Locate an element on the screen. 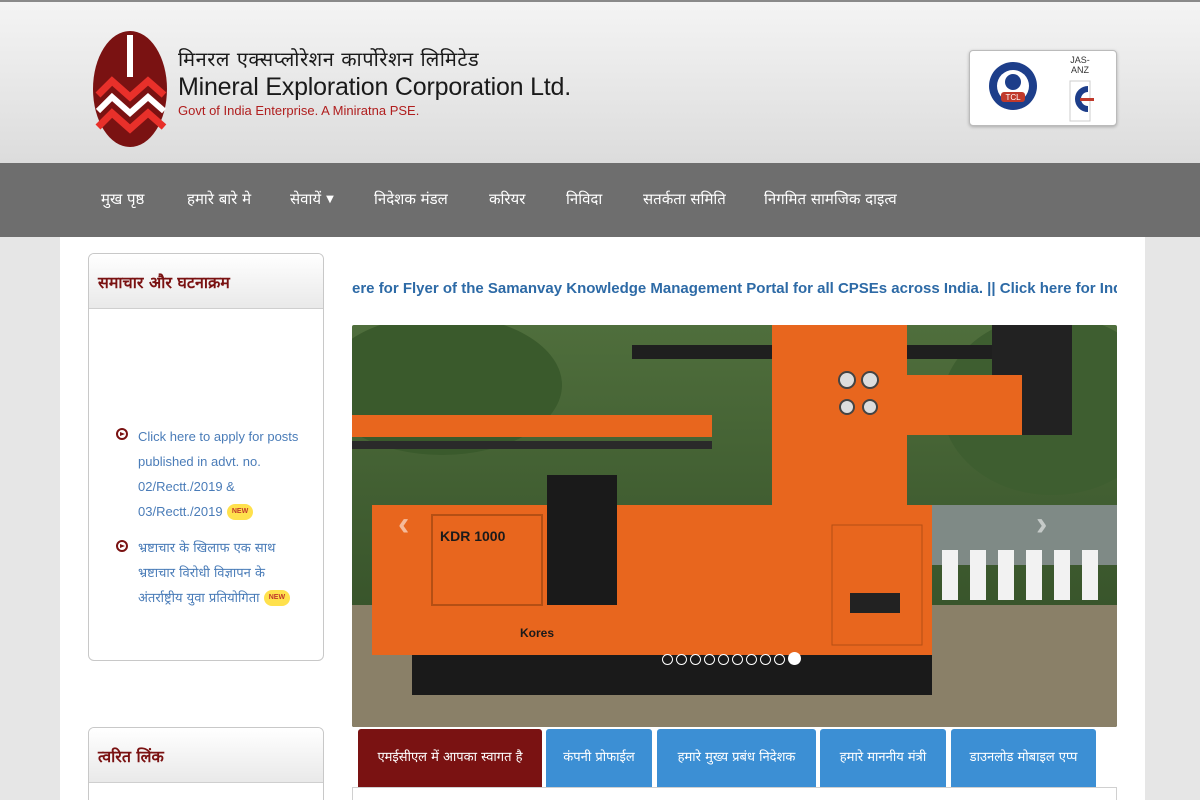  tab-content-area is located at coordinates (734, 793).